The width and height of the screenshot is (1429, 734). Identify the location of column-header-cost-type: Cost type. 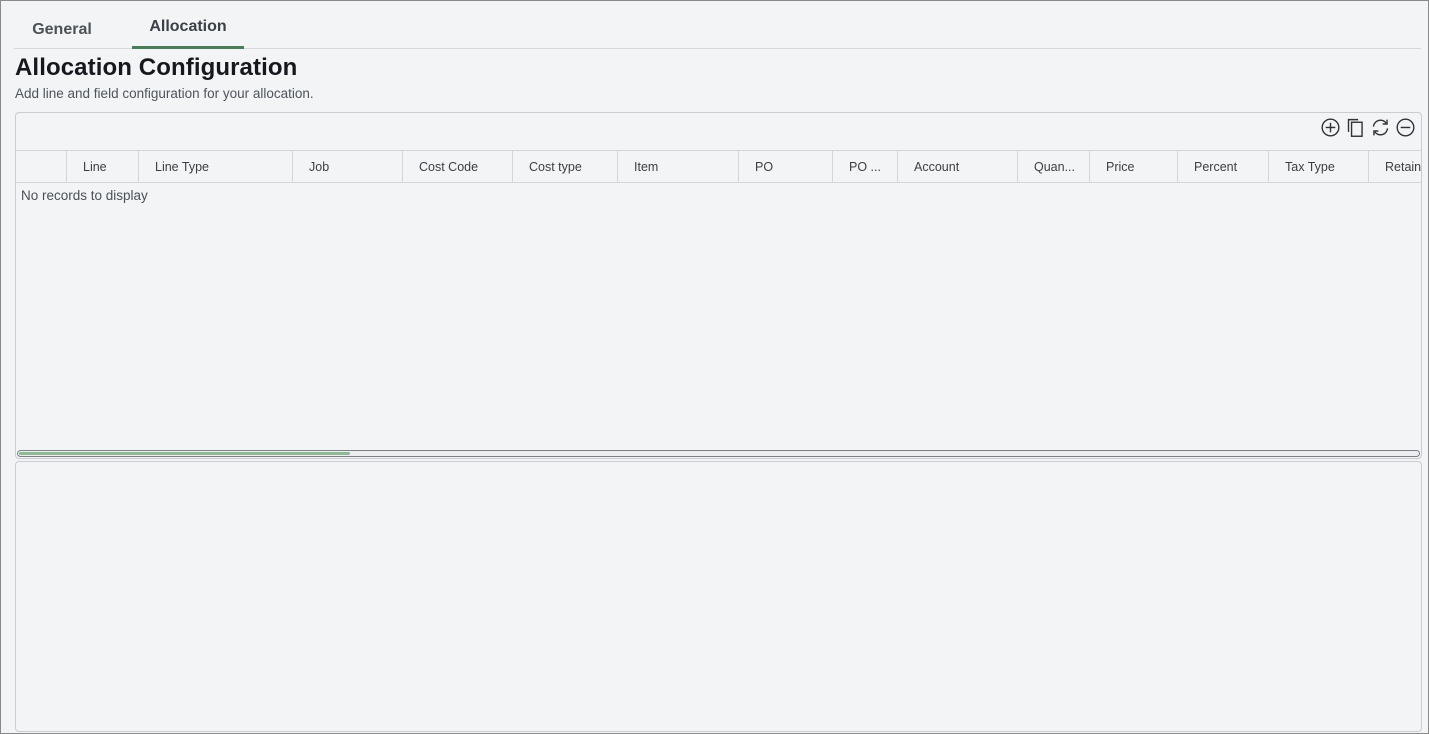
(565, 166).